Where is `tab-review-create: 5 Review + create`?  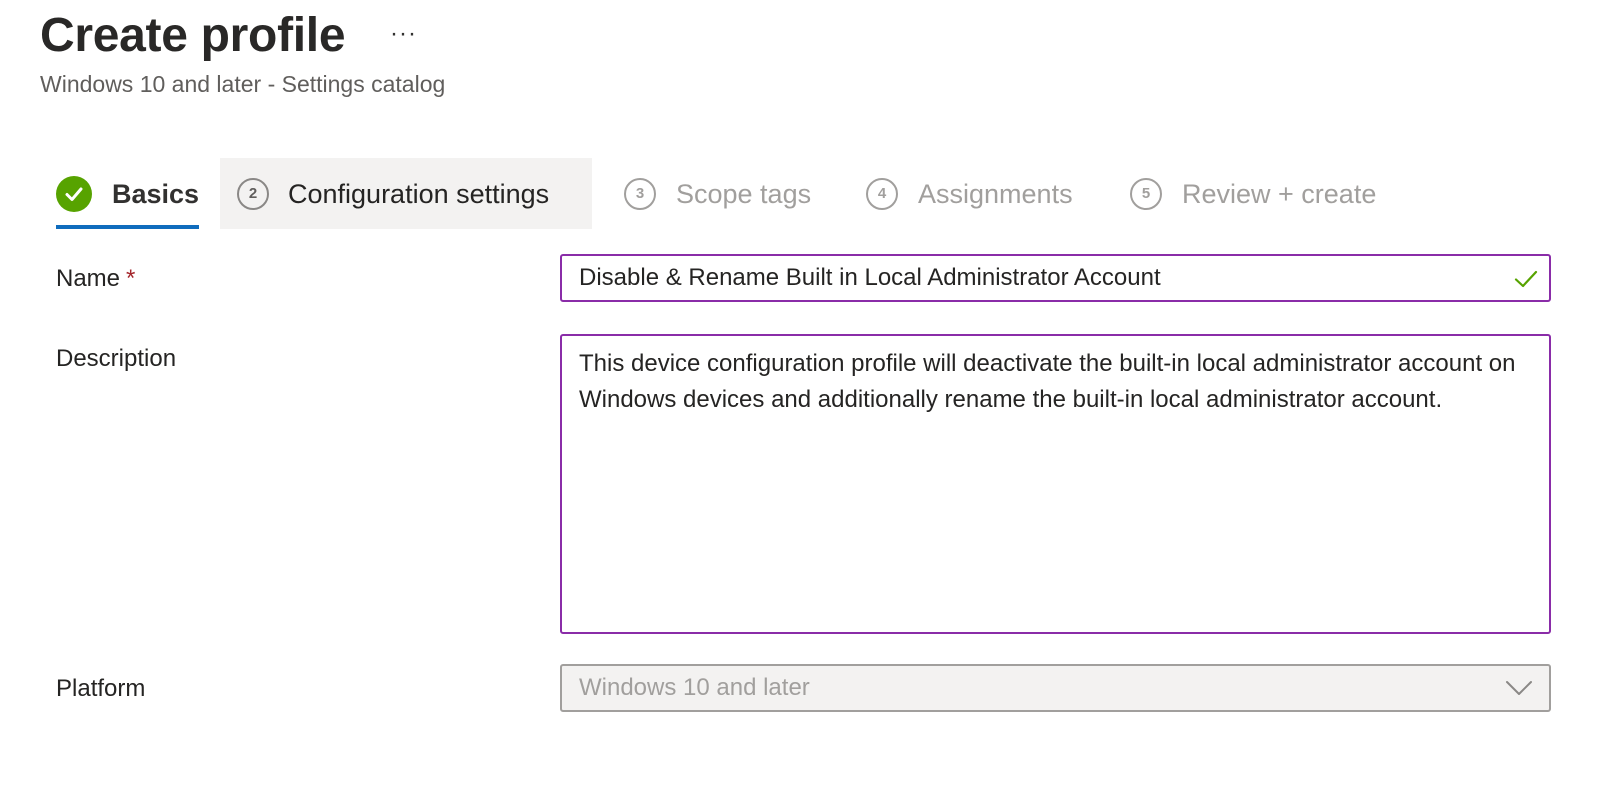
tab-review-create: 5 Review + create is located at coordinates (1253, 193).